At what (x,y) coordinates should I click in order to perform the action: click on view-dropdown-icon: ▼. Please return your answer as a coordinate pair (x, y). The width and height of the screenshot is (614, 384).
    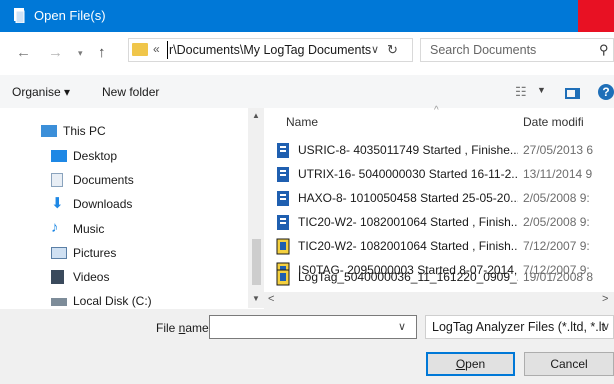
    Looking at the image, I should click on (541, 90).